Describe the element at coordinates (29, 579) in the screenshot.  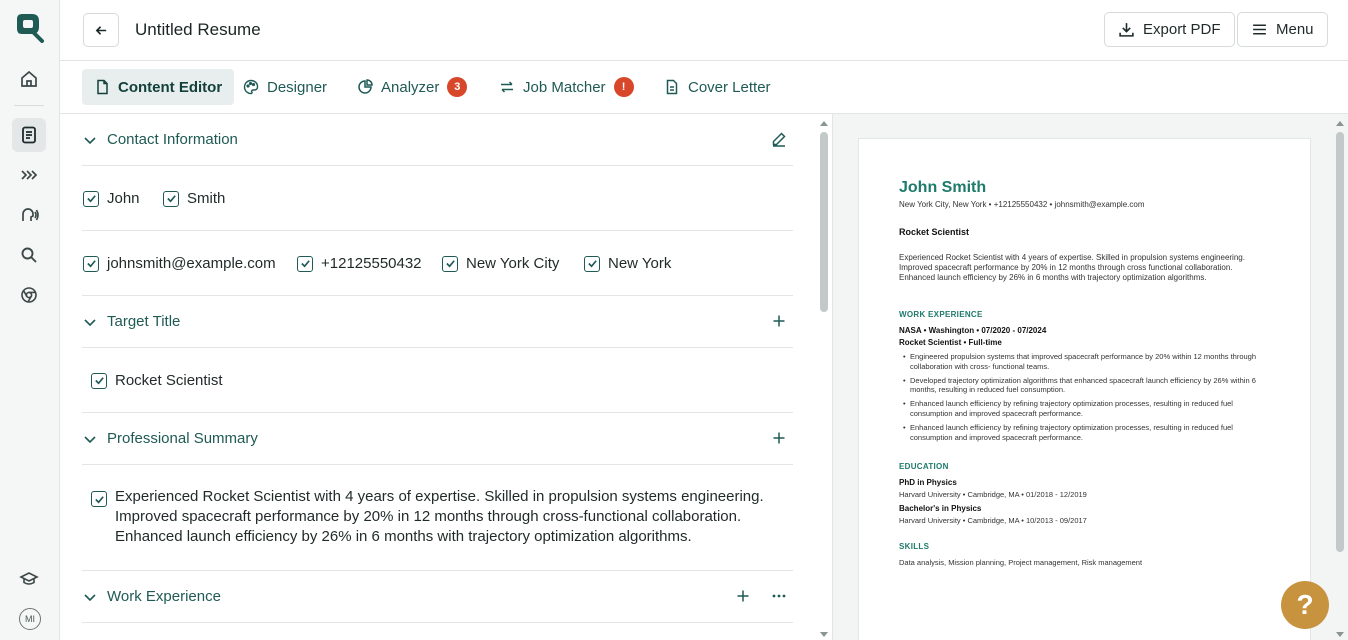
I see `graduation-cap-icon` at that location.